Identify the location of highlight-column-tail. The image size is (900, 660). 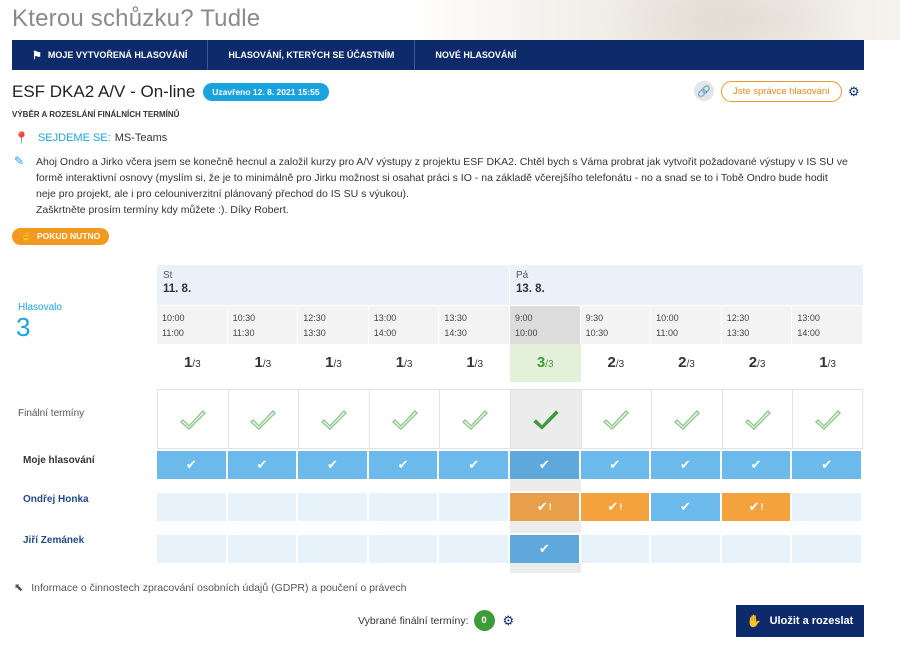
(545, 568).